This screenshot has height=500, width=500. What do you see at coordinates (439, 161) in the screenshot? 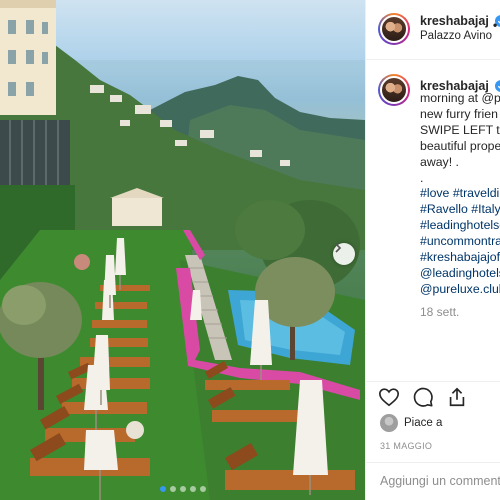
I see `caption-line: away! .` at bounding box center [439, 161].